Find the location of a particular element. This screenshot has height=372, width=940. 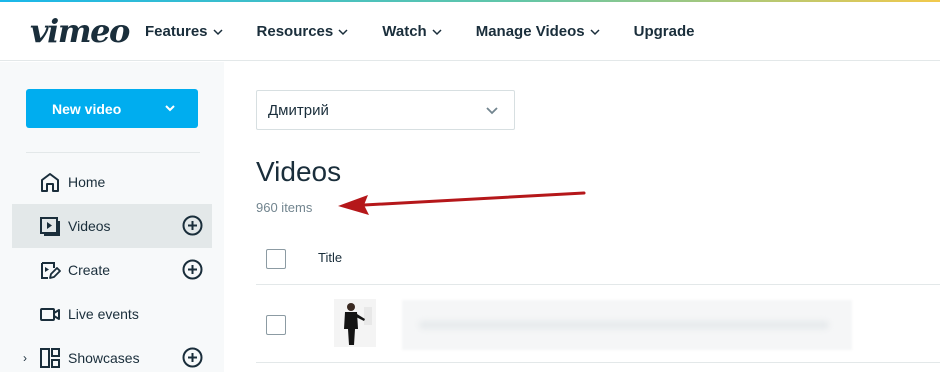

nav-manage-videos: Manage Videos is located at coordinates (538, 31).